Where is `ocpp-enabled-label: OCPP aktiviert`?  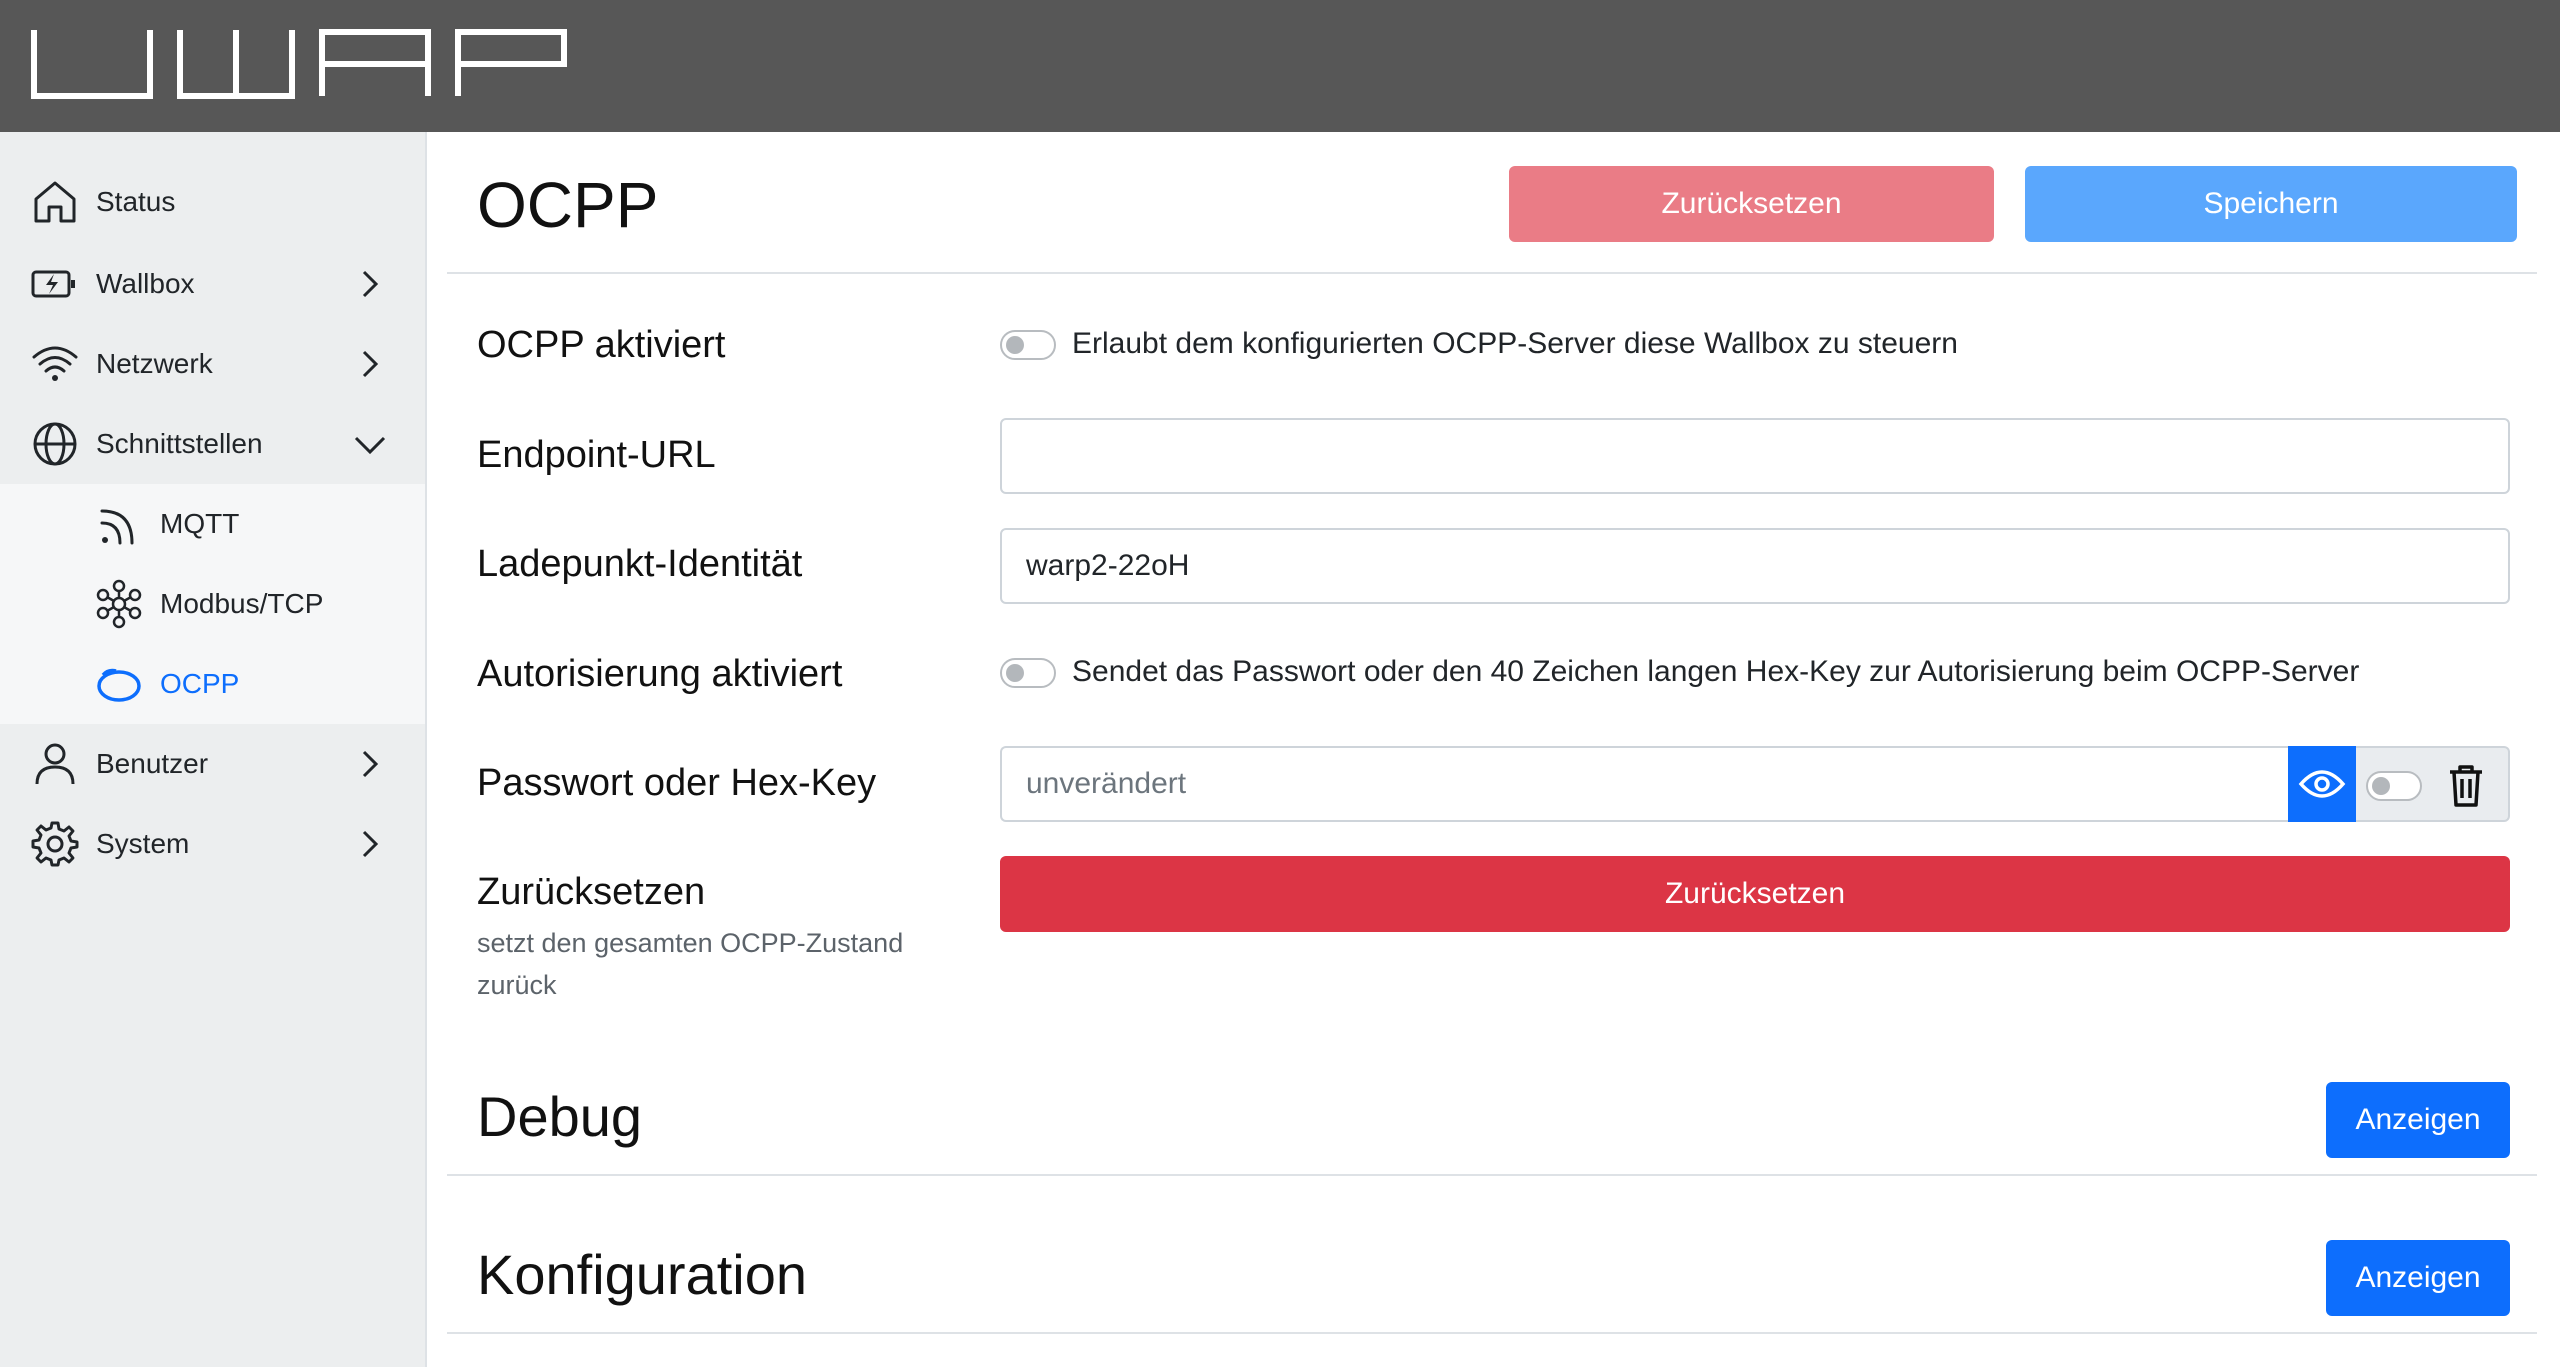 ocpp-enabled-label: OCPP aktiviert is located at coordinates (601, 345).